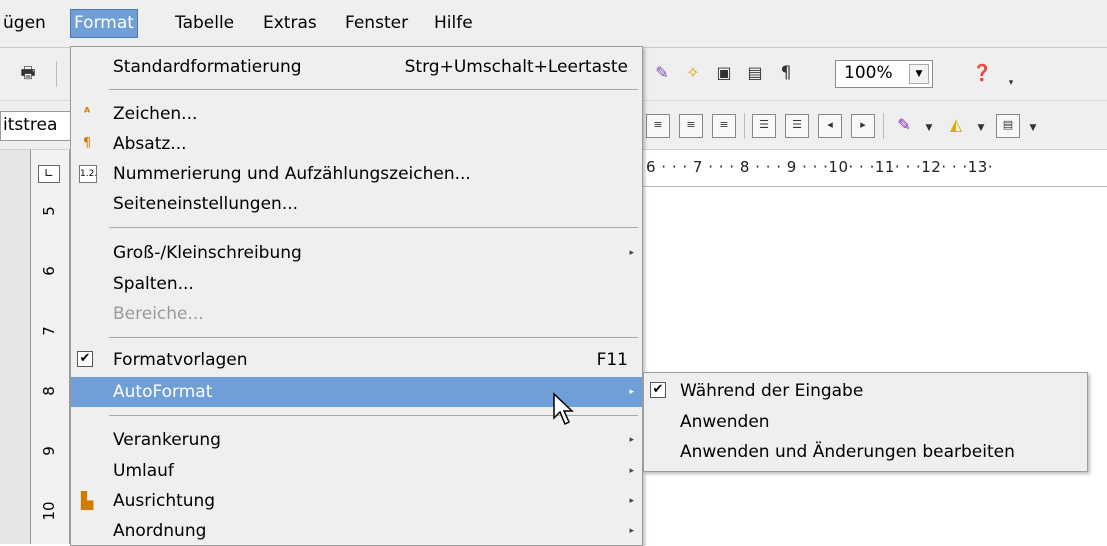 The width and height of the screenshot is (1107, 546). Describe the element at coordinates (865, 391) in the screenshot. I see `submenu-item-waehrend-der-eingabe: ✔ Während der Eingabe` at that location.